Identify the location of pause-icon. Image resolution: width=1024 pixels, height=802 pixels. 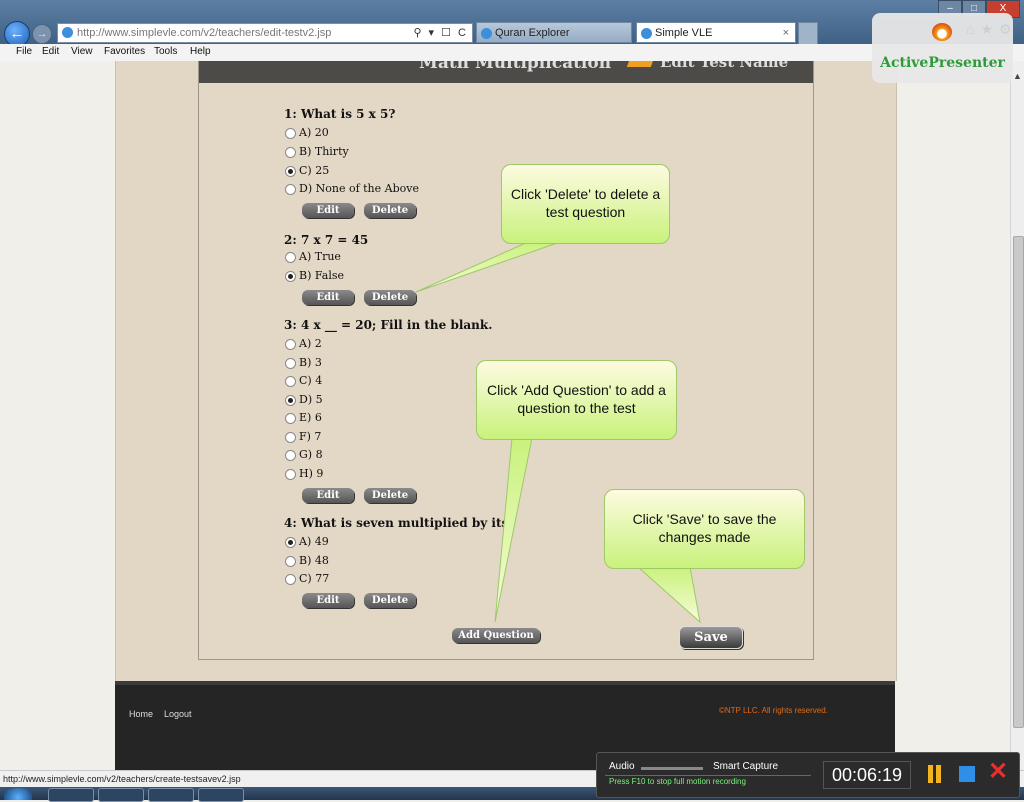
(935, 774).